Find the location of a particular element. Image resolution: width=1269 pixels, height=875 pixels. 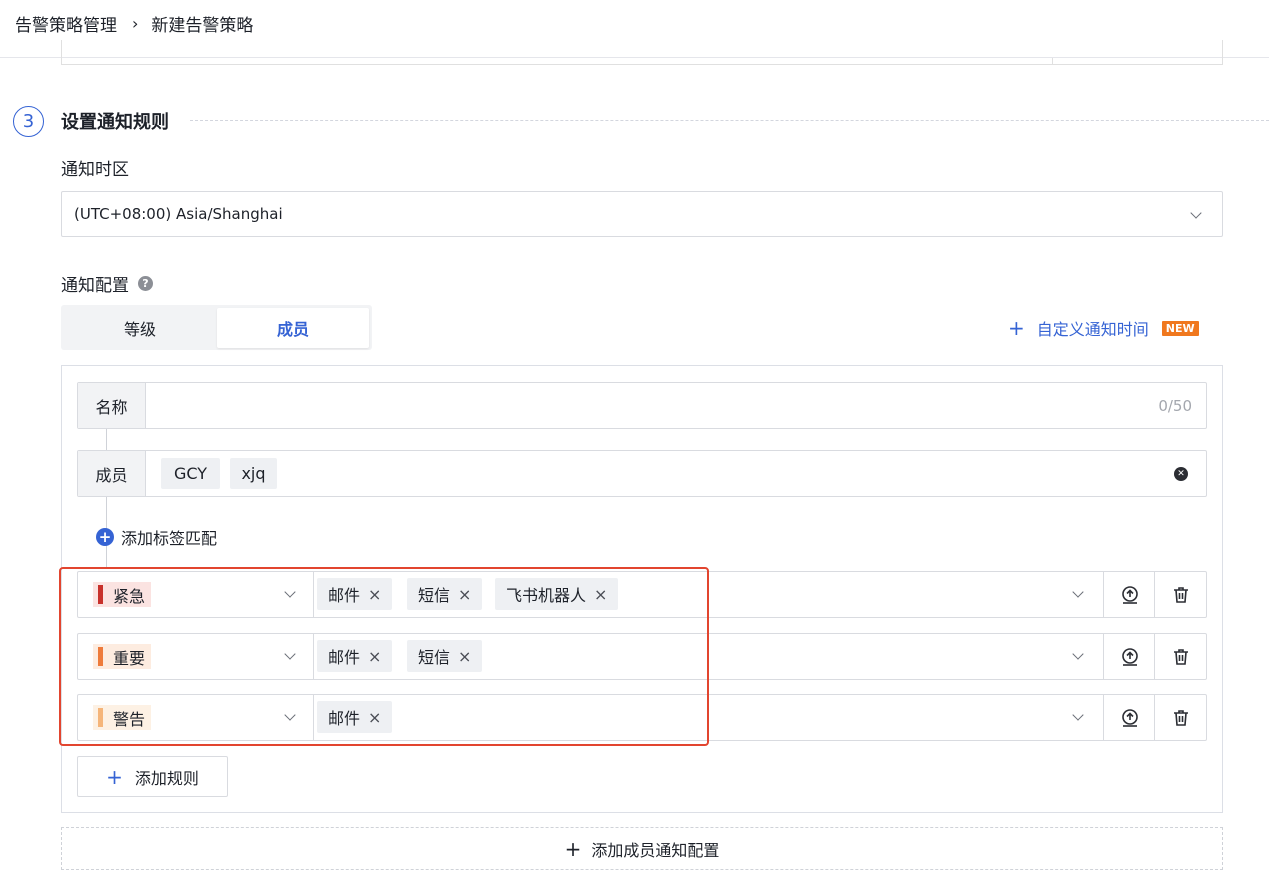

member-chip: xjq is located at coordinates (253, 473).